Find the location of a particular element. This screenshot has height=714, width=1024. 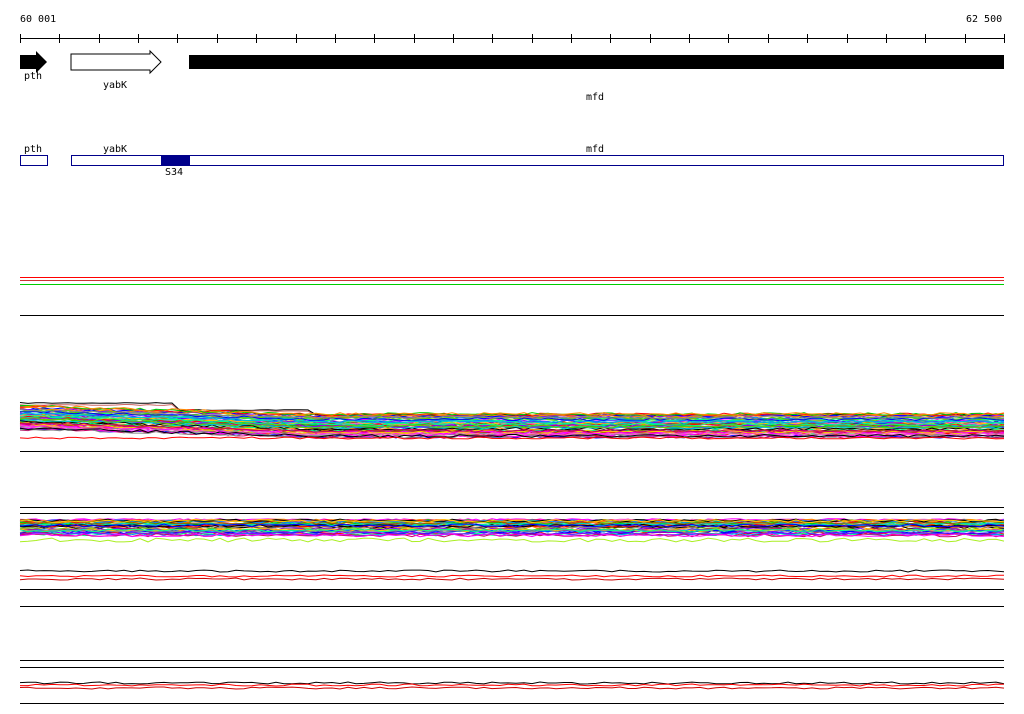

annotation-label-mfd: mfd is located at coordinates (595, 149).